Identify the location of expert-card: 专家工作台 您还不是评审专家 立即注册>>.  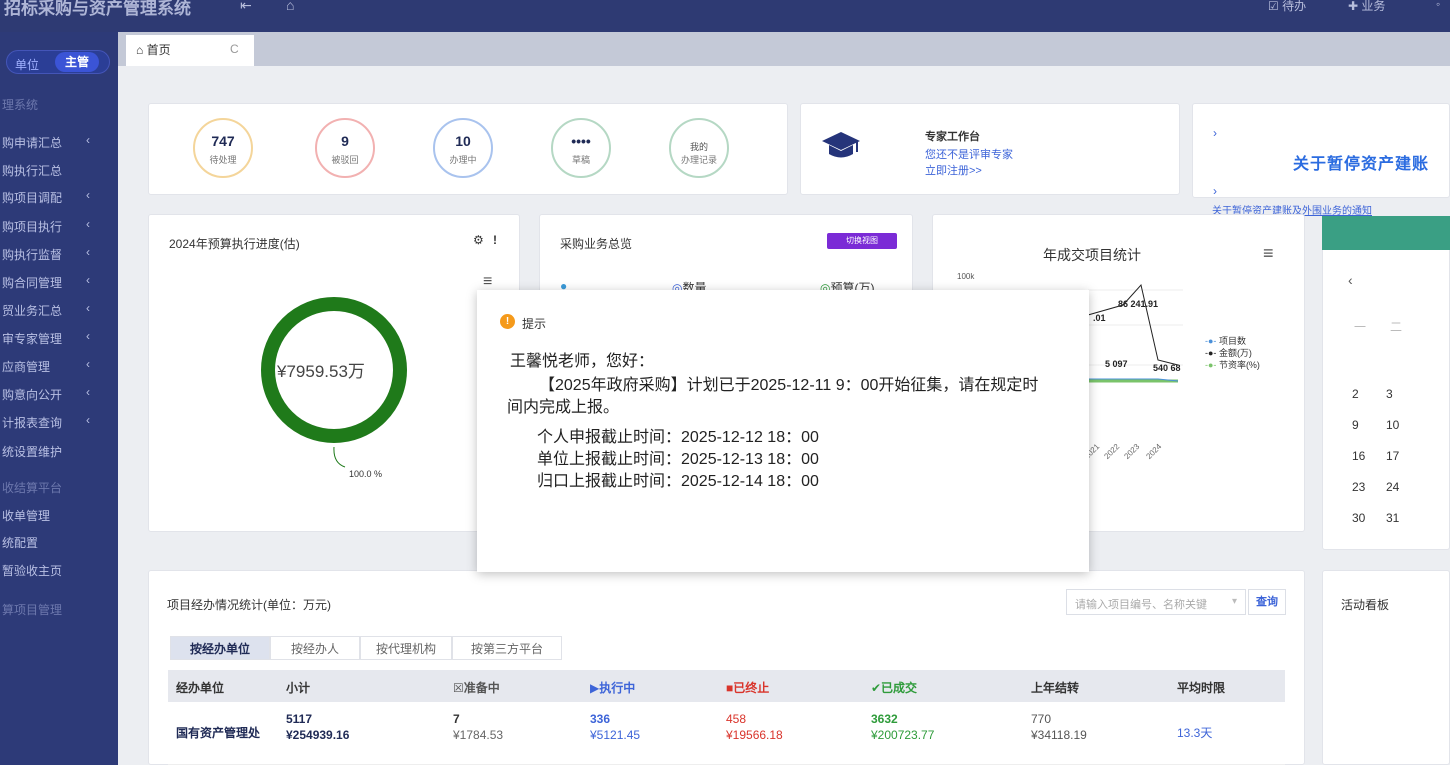
(990, 149).